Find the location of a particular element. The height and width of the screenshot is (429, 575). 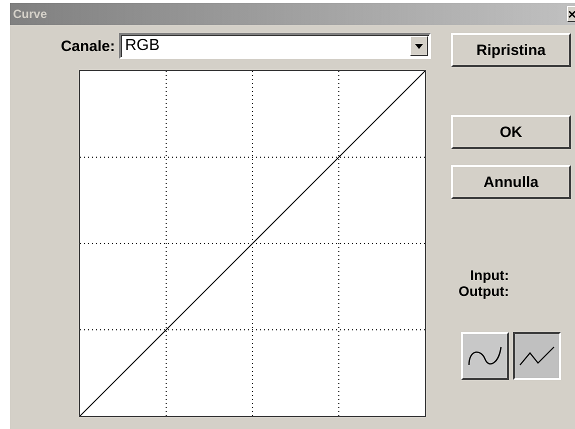

caret-icon is located at coordinates (419, 46).